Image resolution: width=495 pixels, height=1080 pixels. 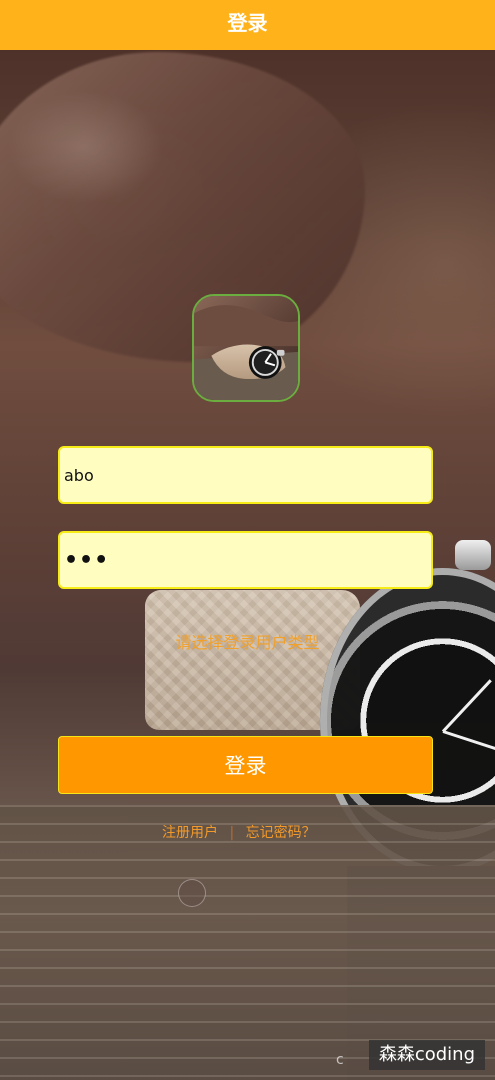 What do you see at coordinates (281, 833) in the screenshot?
I see `forgot-password-link: 忘记密码？` at bounding box center [281, 833].